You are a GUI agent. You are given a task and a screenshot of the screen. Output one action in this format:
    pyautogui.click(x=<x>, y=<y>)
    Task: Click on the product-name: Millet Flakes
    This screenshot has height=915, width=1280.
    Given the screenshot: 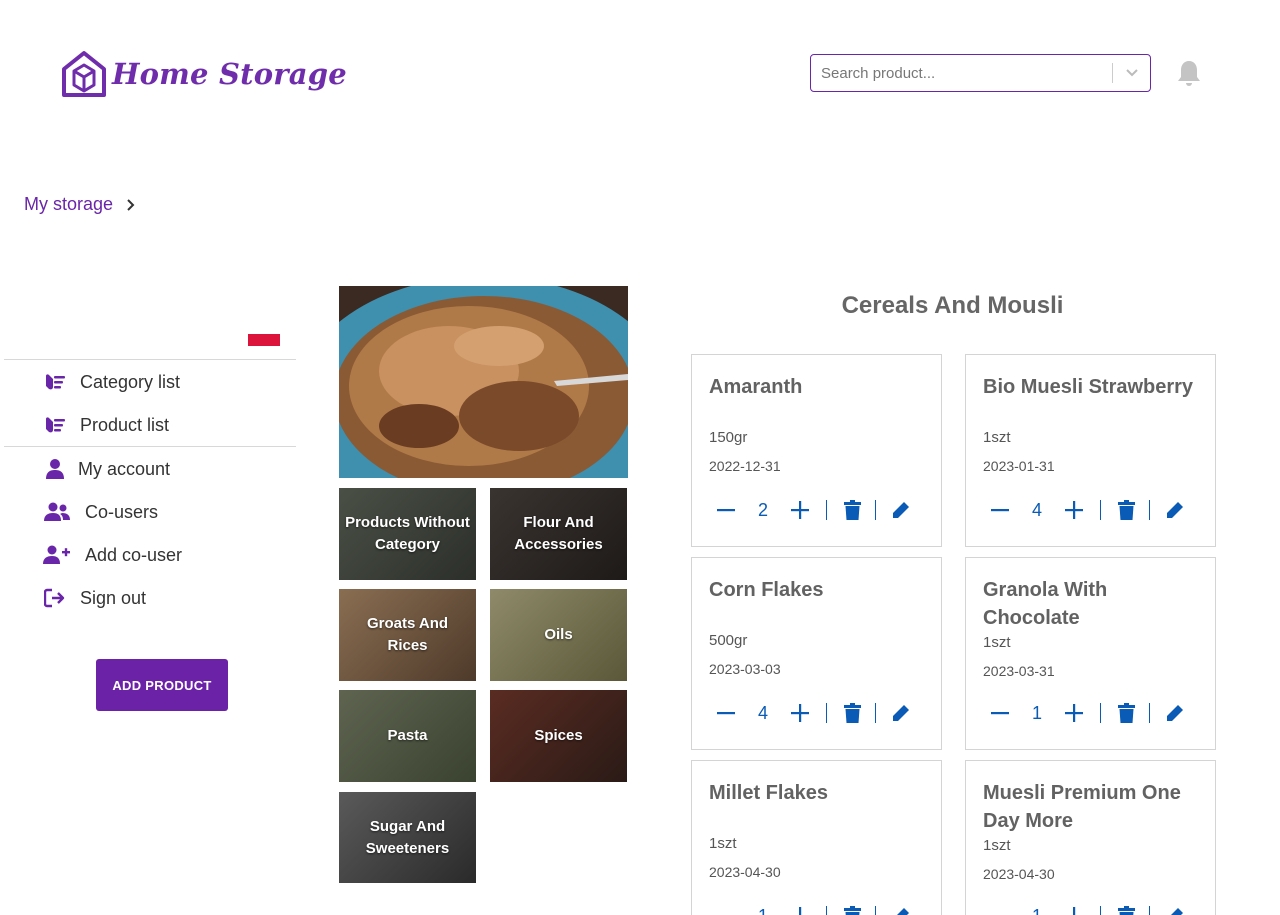 What is the action you would take?
    pyautogui.click(x=768, y=793)
    